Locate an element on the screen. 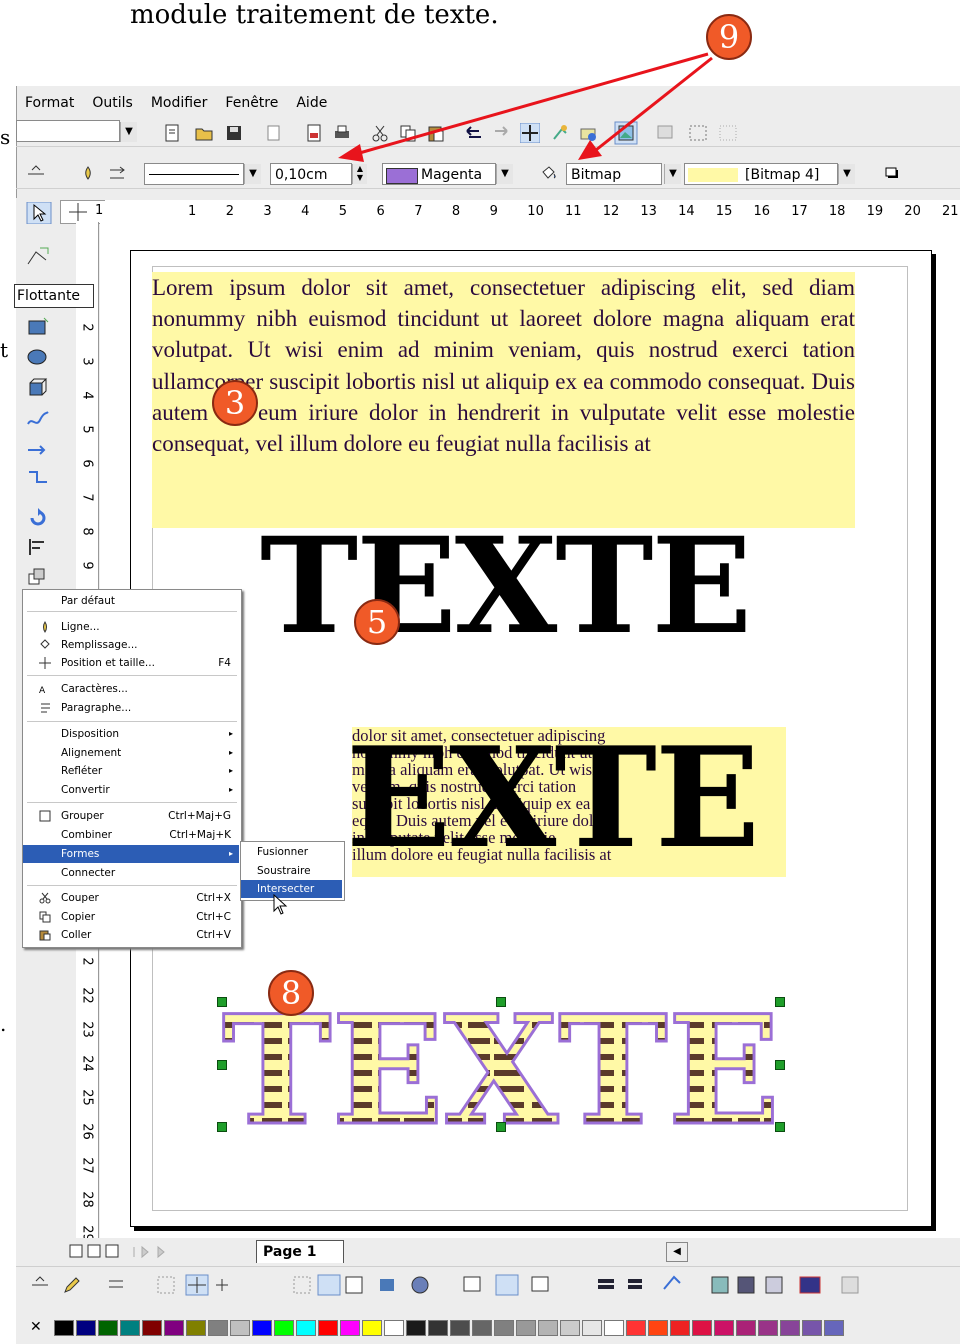 Image resolution: width=960 pixels, height=1344 pixels. line-width-field: 0,10cm is located at coordinates (311, 174).